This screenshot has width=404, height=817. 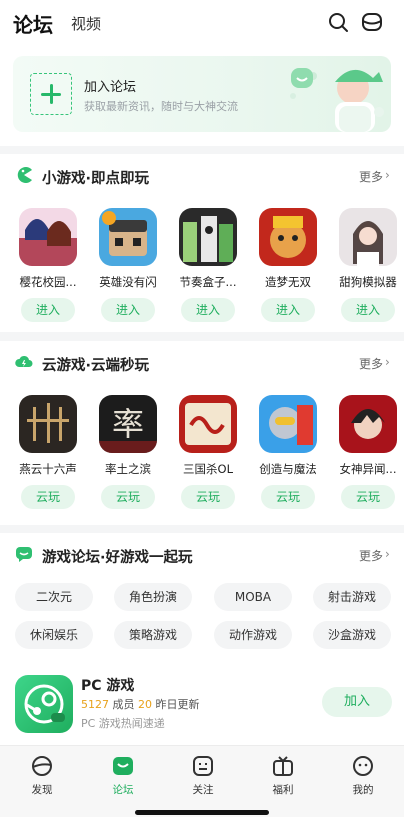 What do you see at coordinates (48, 424) in the screenshot?
I see `game-icon-yanyun` at bounding box center [48, 424].